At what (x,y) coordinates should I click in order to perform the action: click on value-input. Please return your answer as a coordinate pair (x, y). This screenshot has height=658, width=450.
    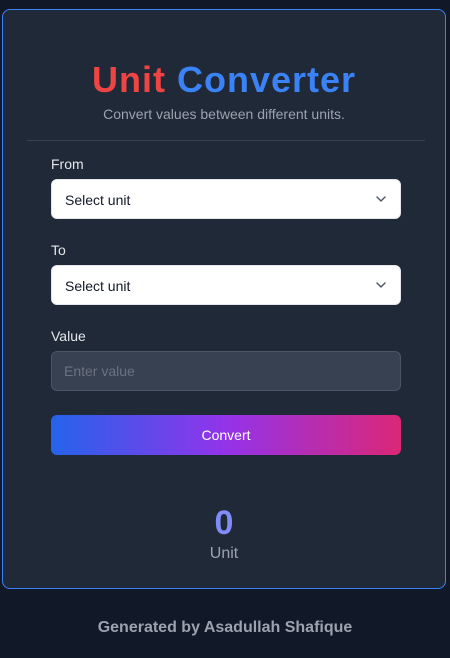
    Looking at the image, I should click on (226, 371).